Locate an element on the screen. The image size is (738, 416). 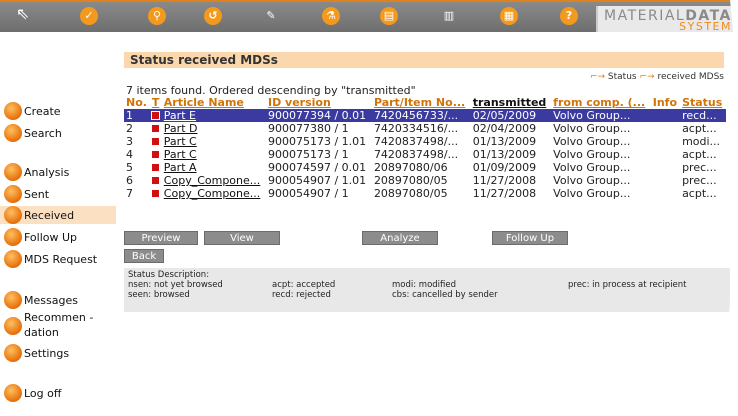
col-article-name: Article Name is located at coordinates (214, 102).